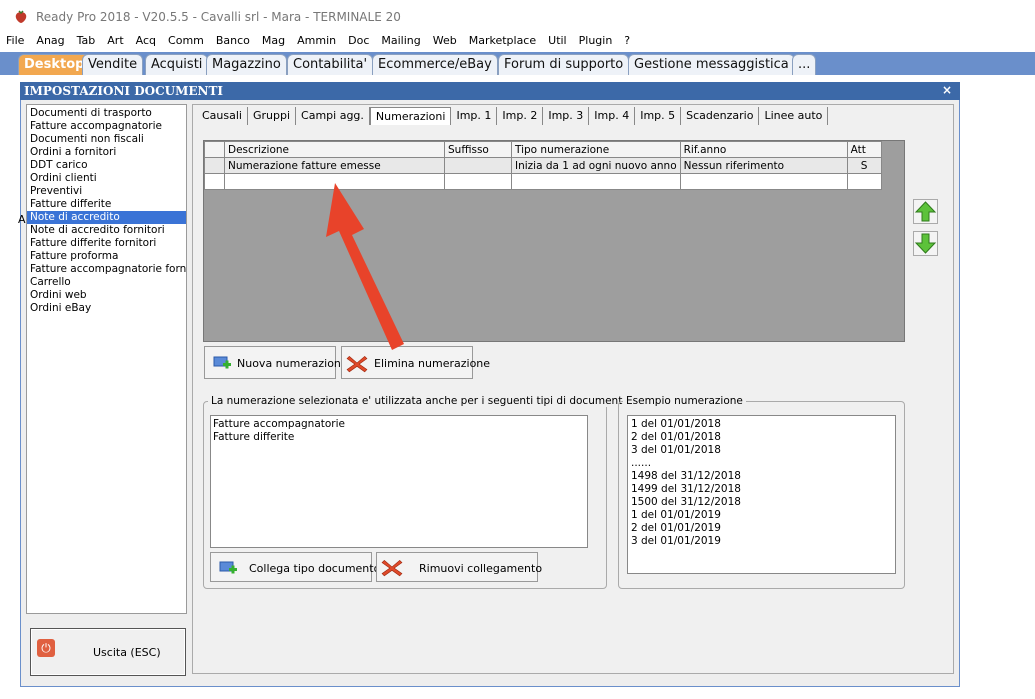 The height and width of the screenshot is (699, 1035). I want to click on table-cell: S, so click(864, 165).